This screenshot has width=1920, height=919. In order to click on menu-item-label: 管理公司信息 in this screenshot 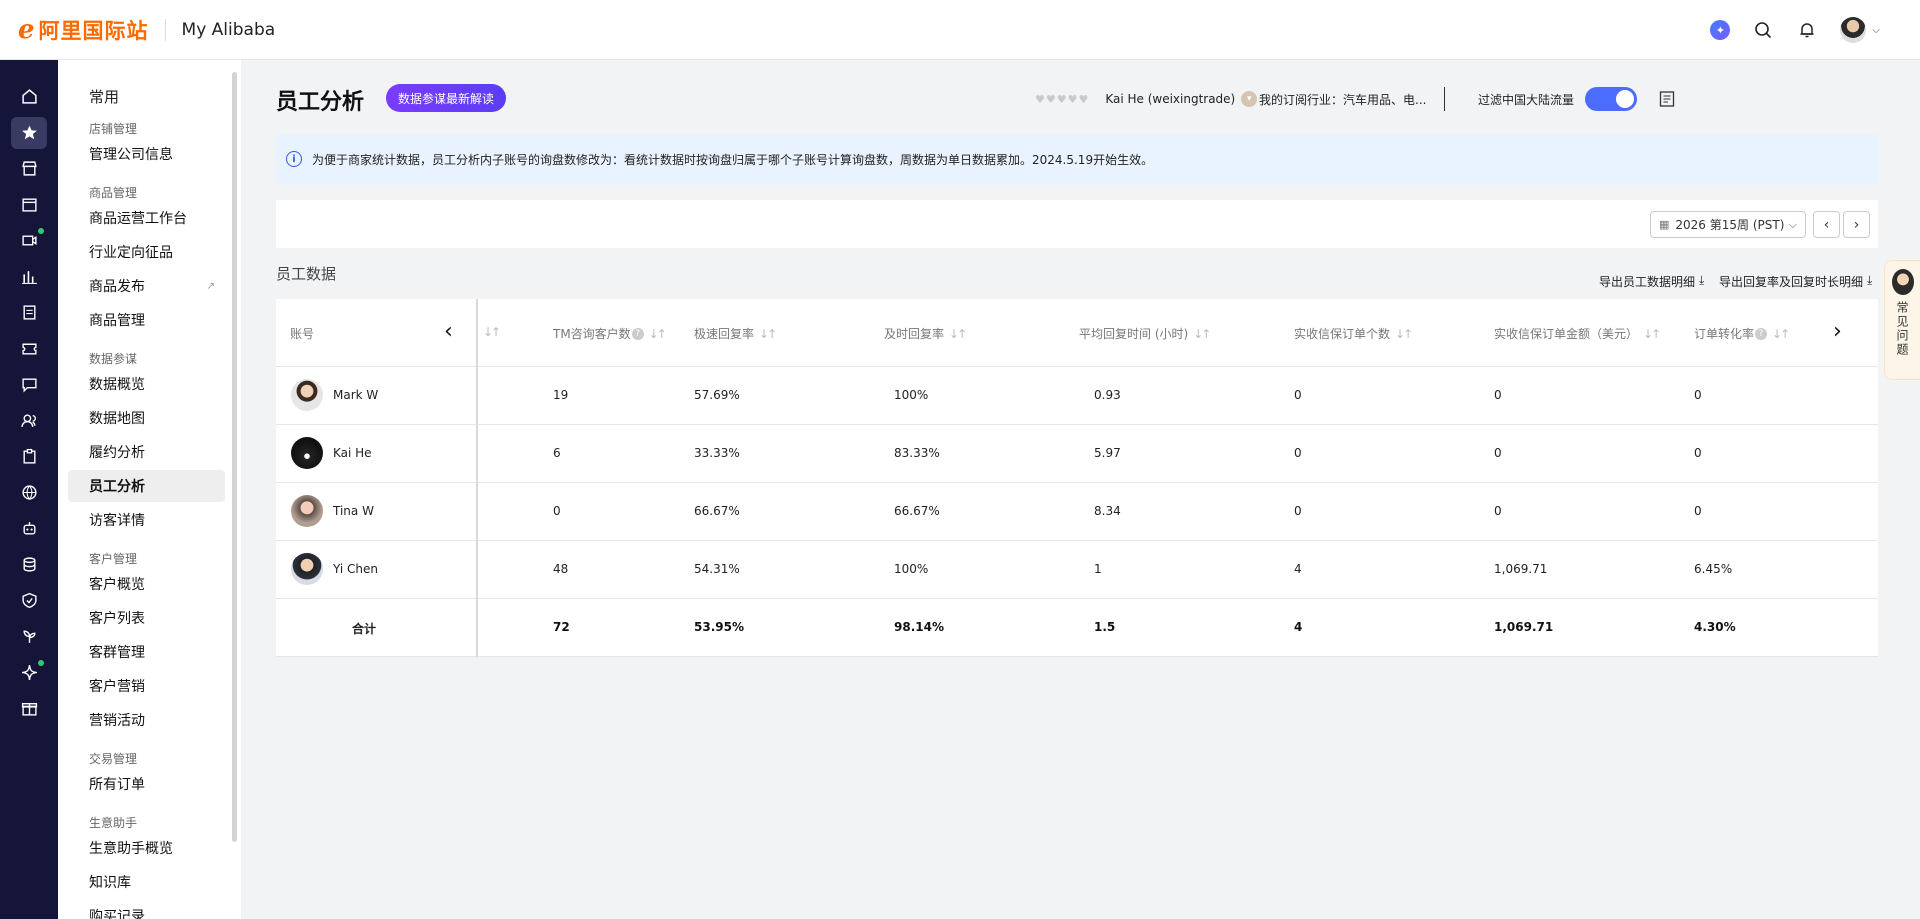, I will do `click(131, 155)`.